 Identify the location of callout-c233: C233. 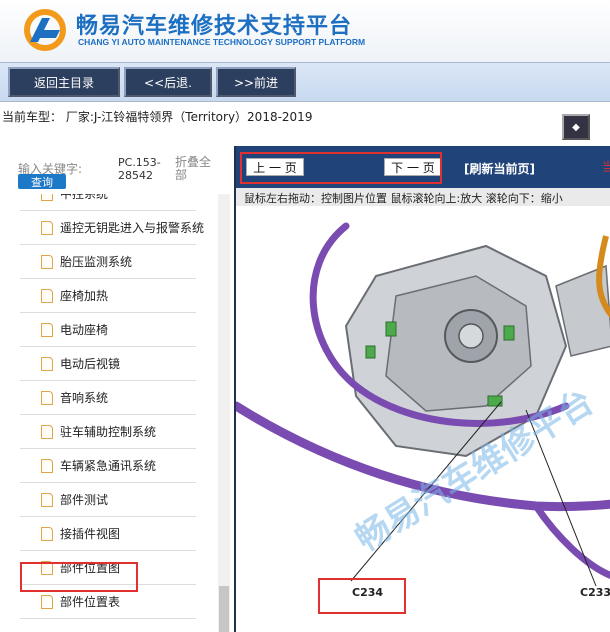
(595, 592).